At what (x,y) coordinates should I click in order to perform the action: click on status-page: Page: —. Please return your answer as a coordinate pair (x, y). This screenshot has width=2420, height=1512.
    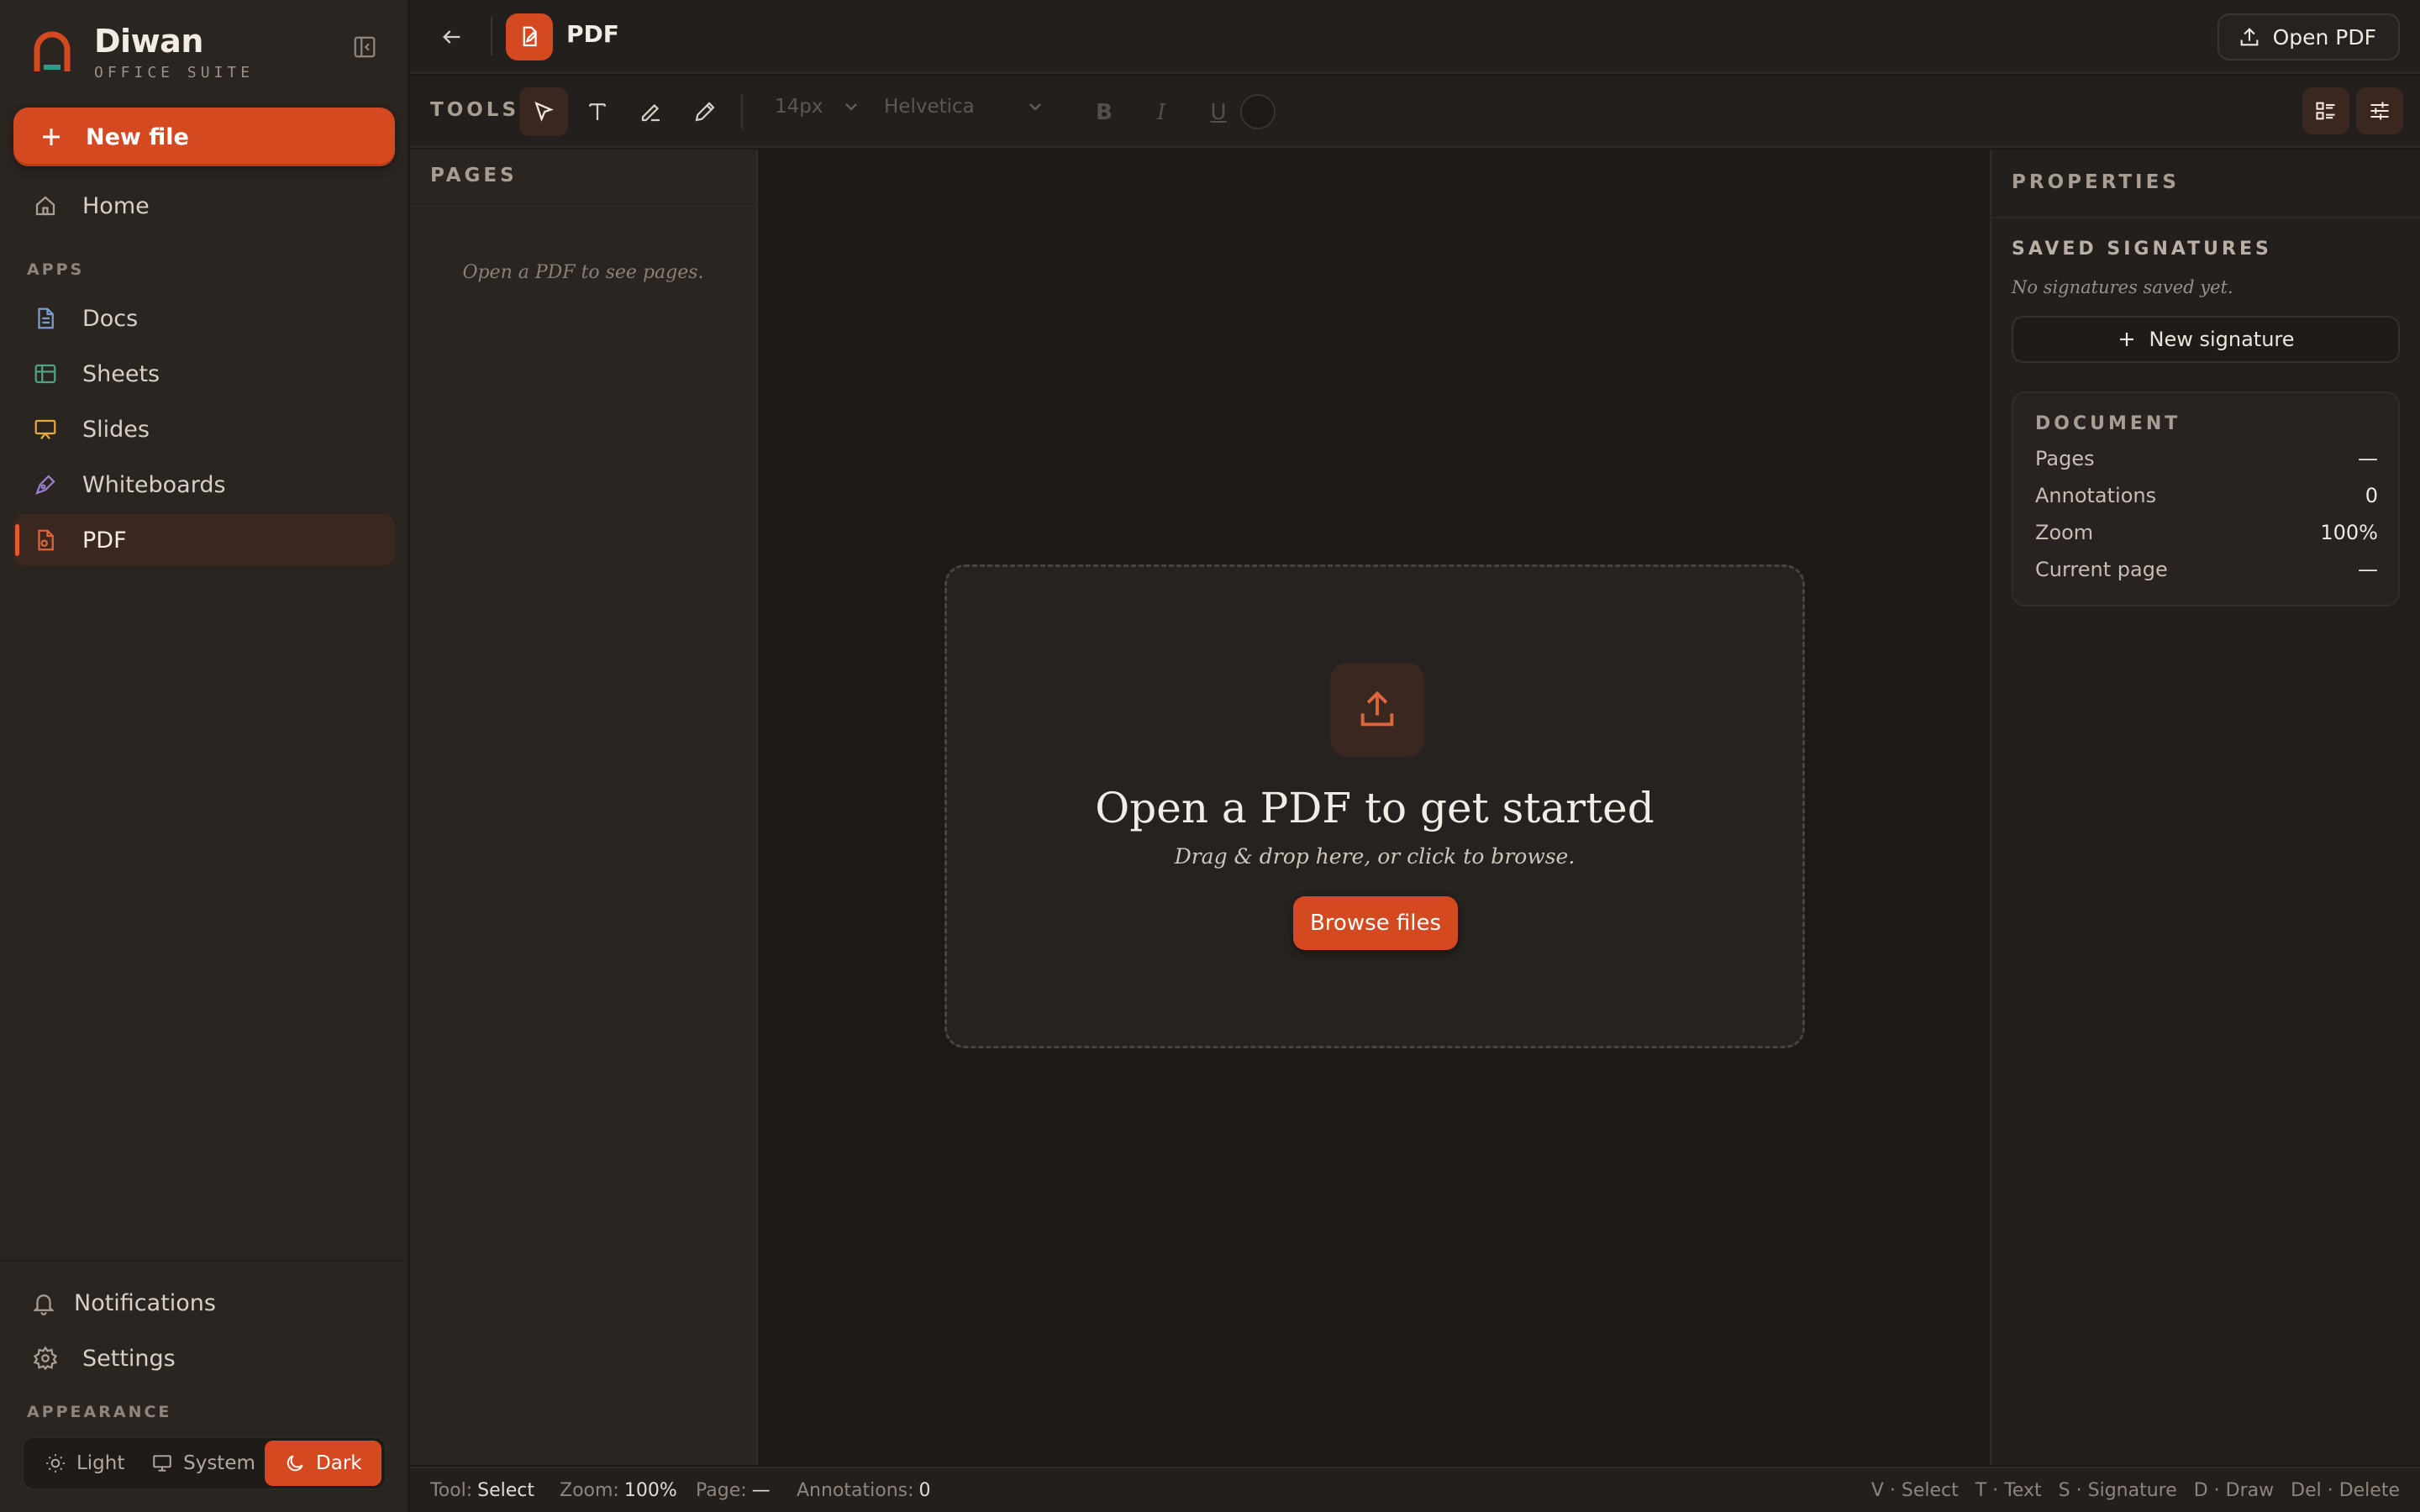
    Looking at the image, I should click on (734, 1490).